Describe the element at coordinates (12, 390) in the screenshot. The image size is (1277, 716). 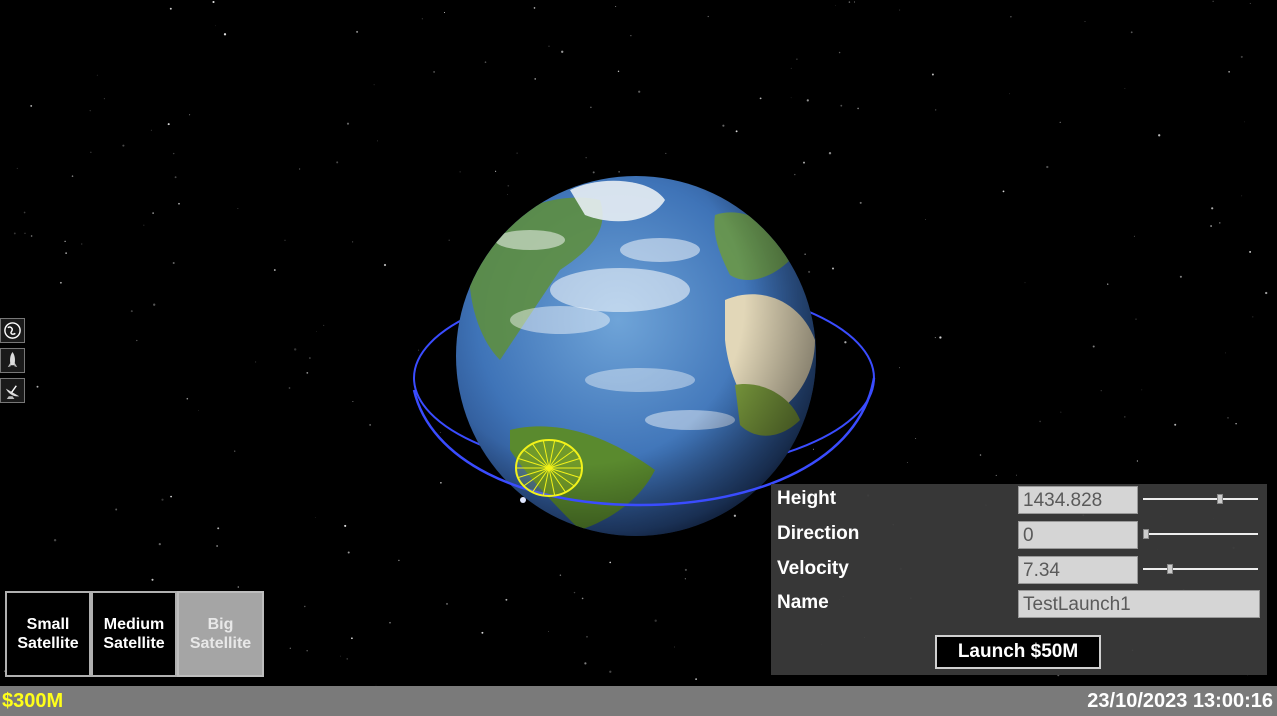
I see `satellite-dish-icon` at that location.